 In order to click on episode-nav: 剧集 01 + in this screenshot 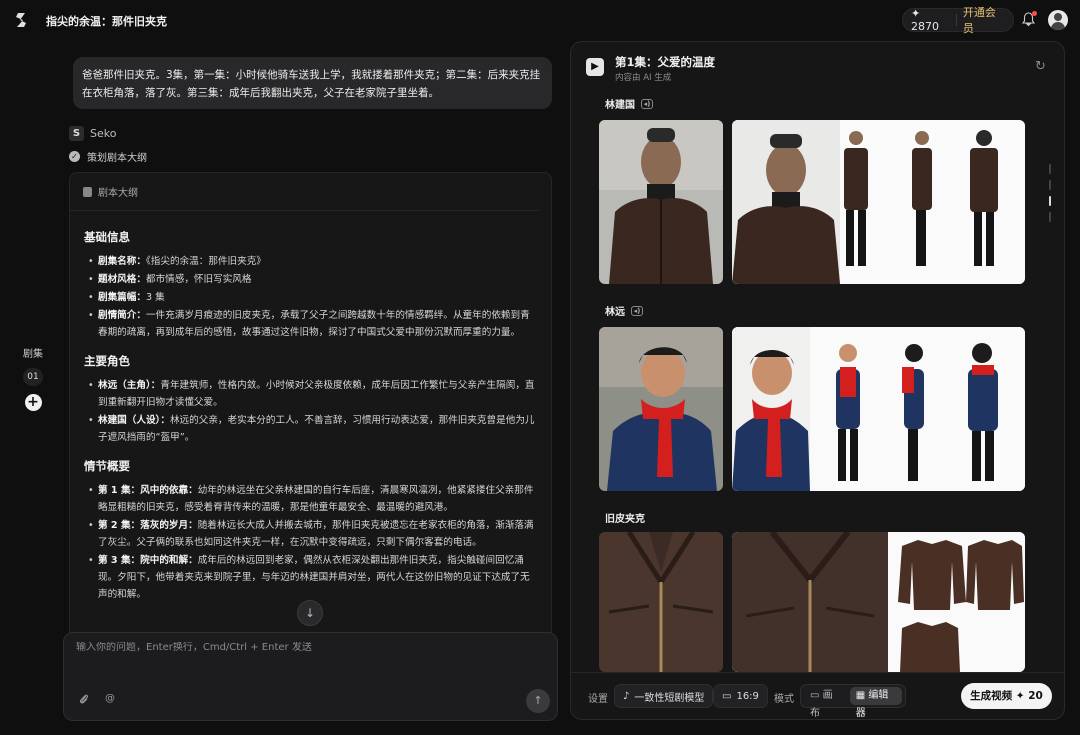, I will do `click(33, 378)`.